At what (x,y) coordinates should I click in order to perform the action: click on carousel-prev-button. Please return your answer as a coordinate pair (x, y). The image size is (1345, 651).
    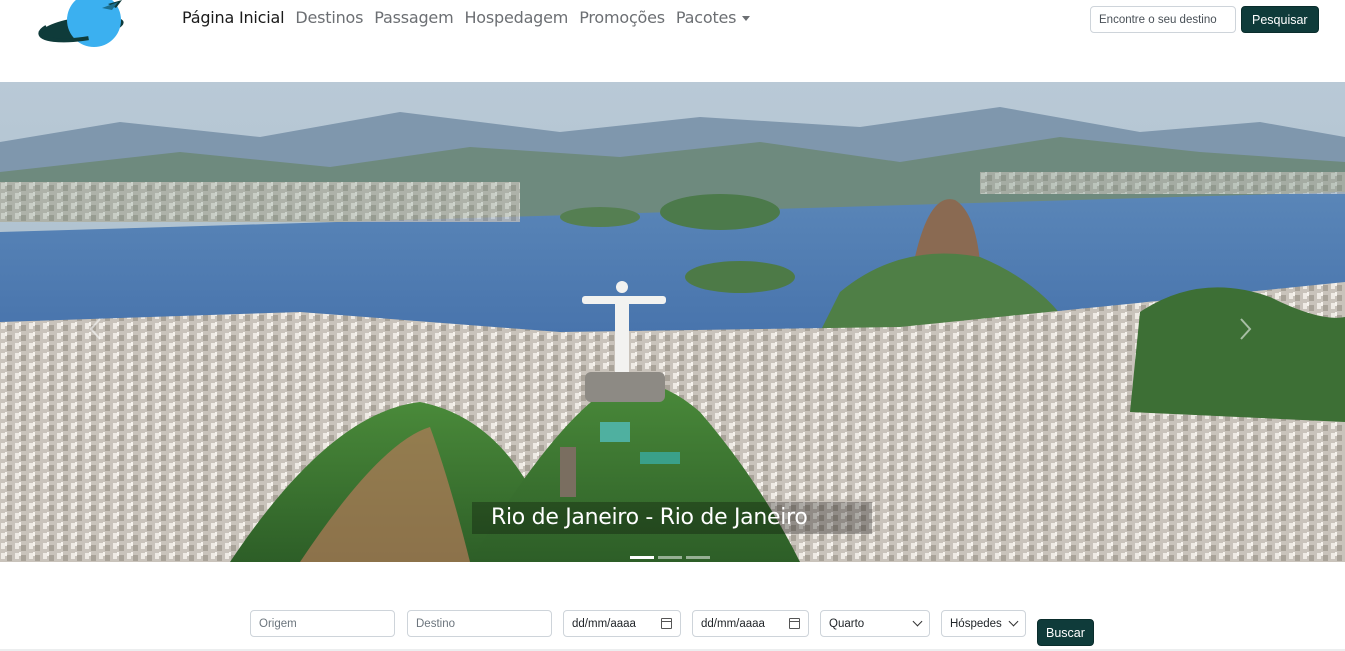
    Looking at the image, I should click on (96, 329).